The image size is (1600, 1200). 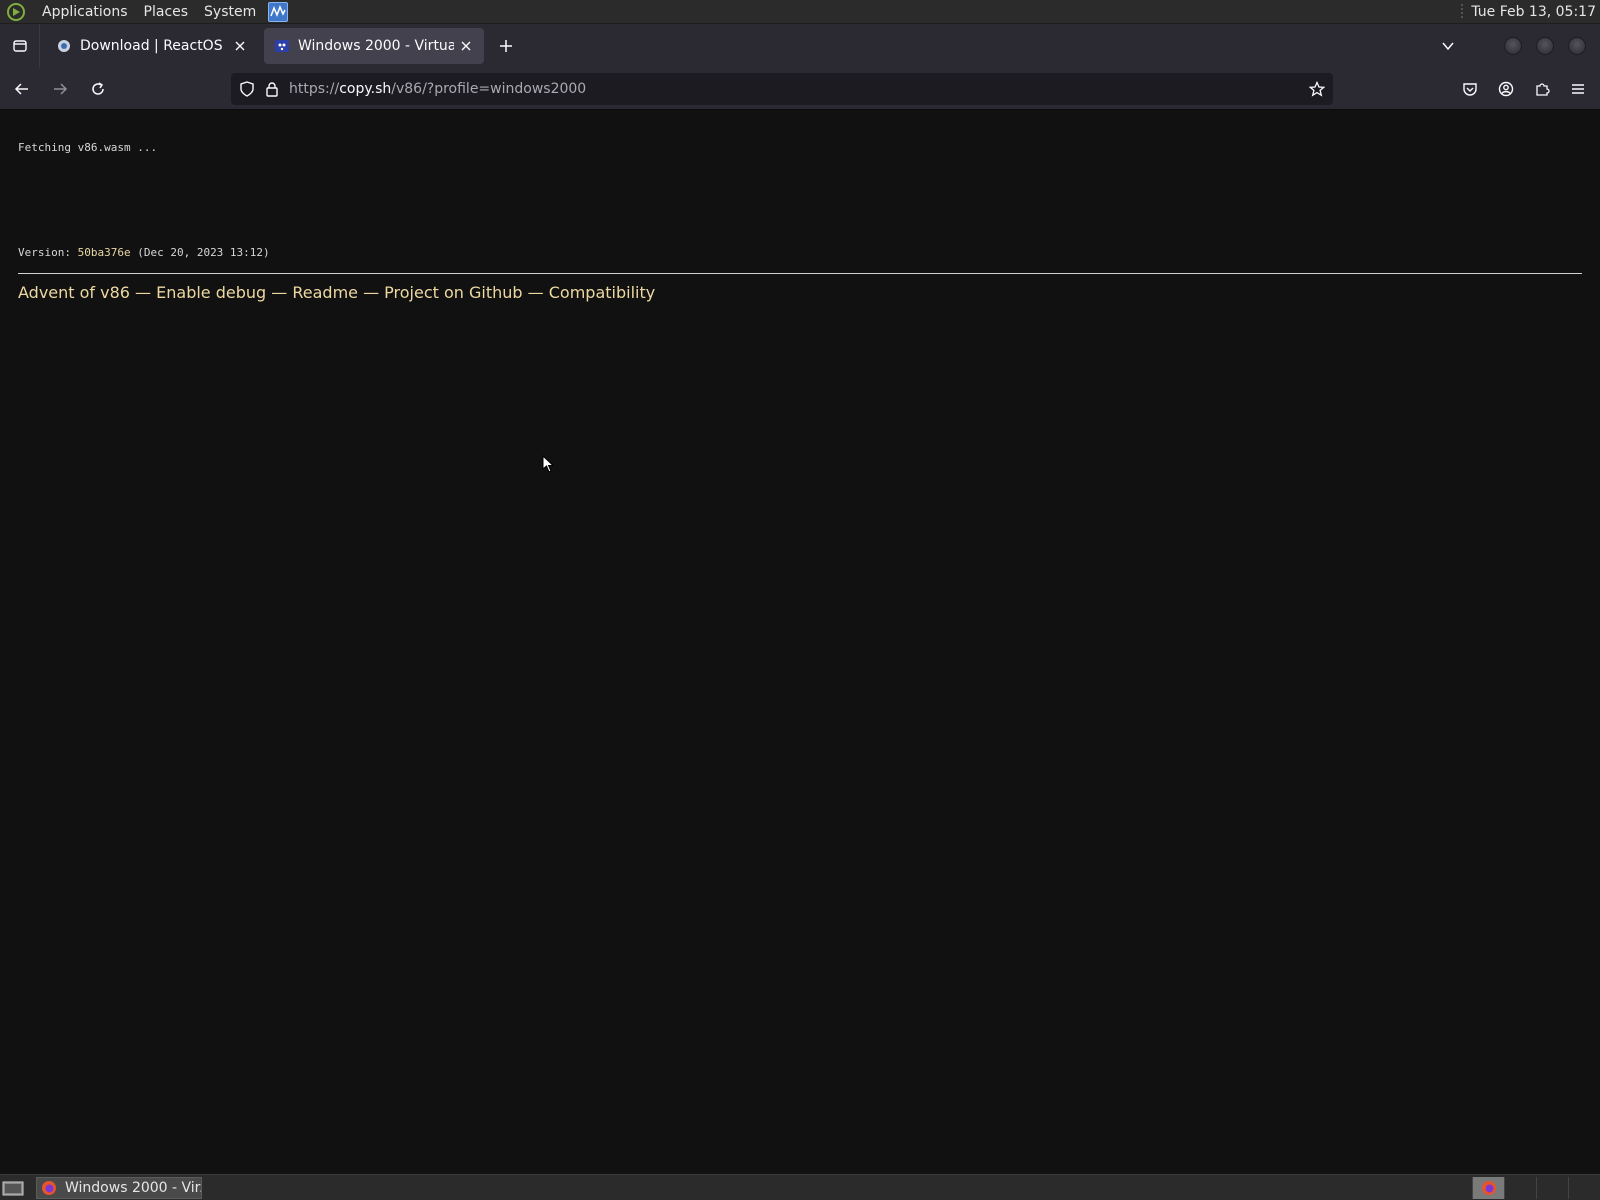 I want to click on back-arrow-icon, so click(x=22, y=89).